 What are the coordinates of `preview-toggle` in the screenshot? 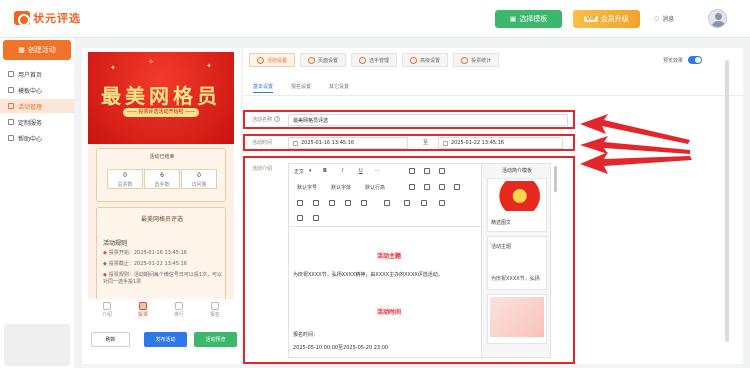 It's located at (695, 60).